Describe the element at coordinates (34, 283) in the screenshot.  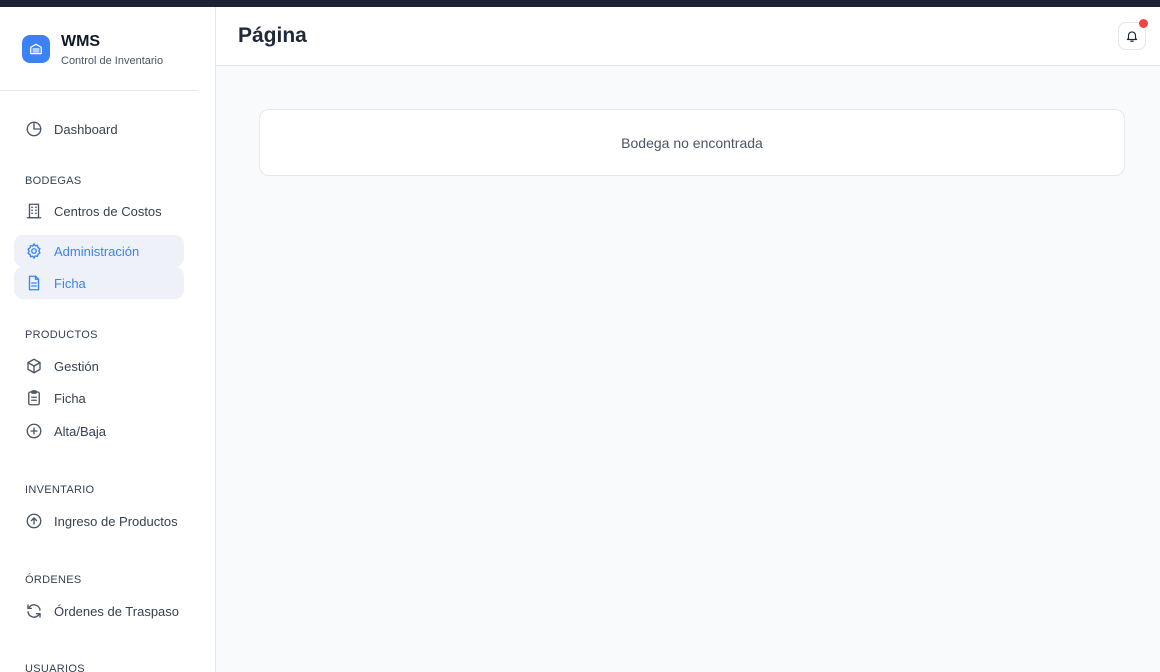
I see `document-icon` at that location.